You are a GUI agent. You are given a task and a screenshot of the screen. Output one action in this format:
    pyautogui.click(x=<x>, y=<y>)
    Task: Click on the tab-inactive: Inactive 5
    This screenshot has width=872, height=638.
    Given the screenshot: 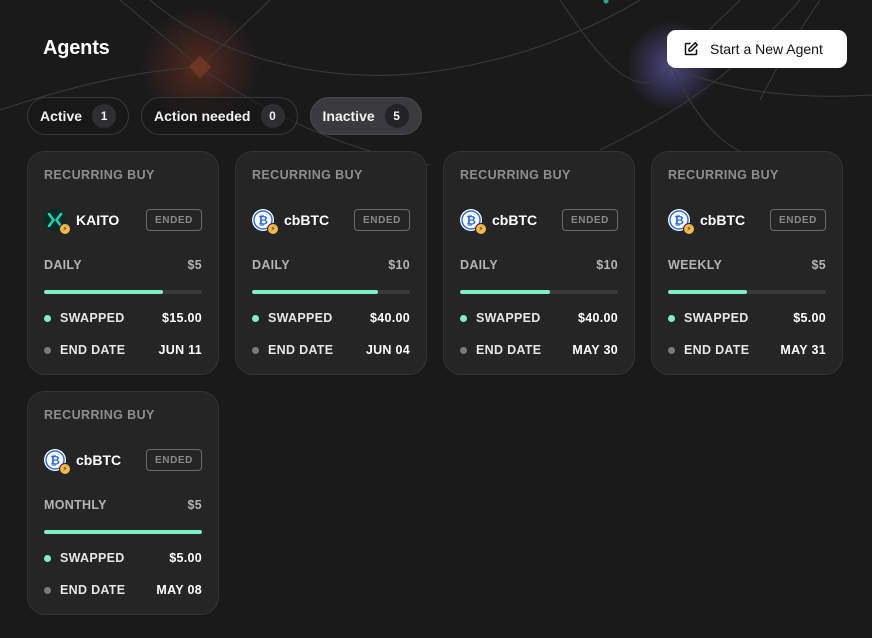 What is the action you would take?
    pyautogui.click(x=365, y=116)
    